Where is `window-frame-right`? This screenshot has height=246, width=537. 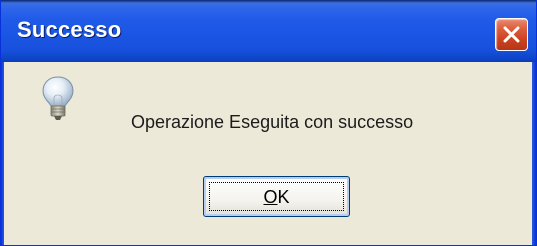
window-frame-right is located at coordinates (534, 153).